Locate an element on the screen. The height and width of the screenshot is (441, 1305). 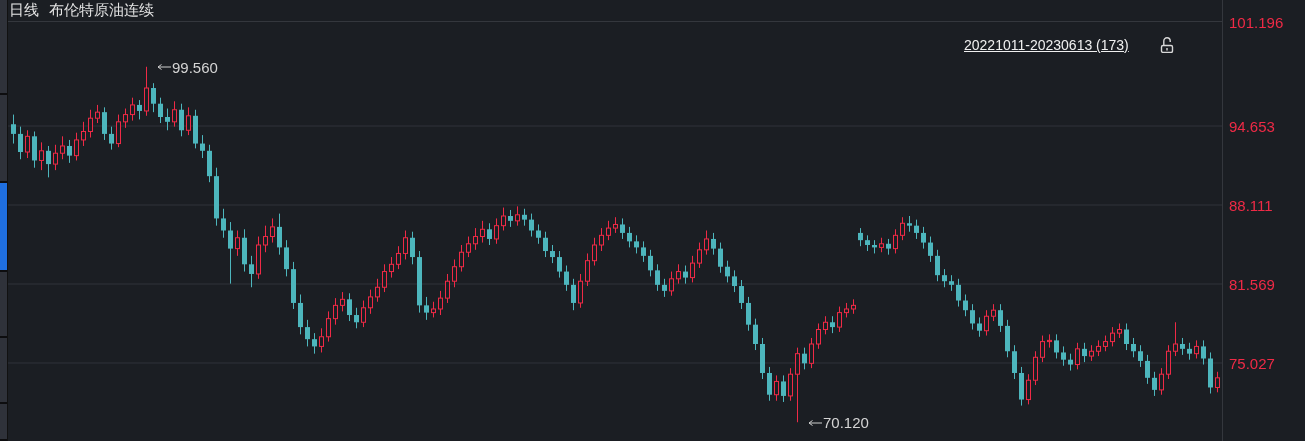
price-label: 99.560 is located at coordinates (195, 67).